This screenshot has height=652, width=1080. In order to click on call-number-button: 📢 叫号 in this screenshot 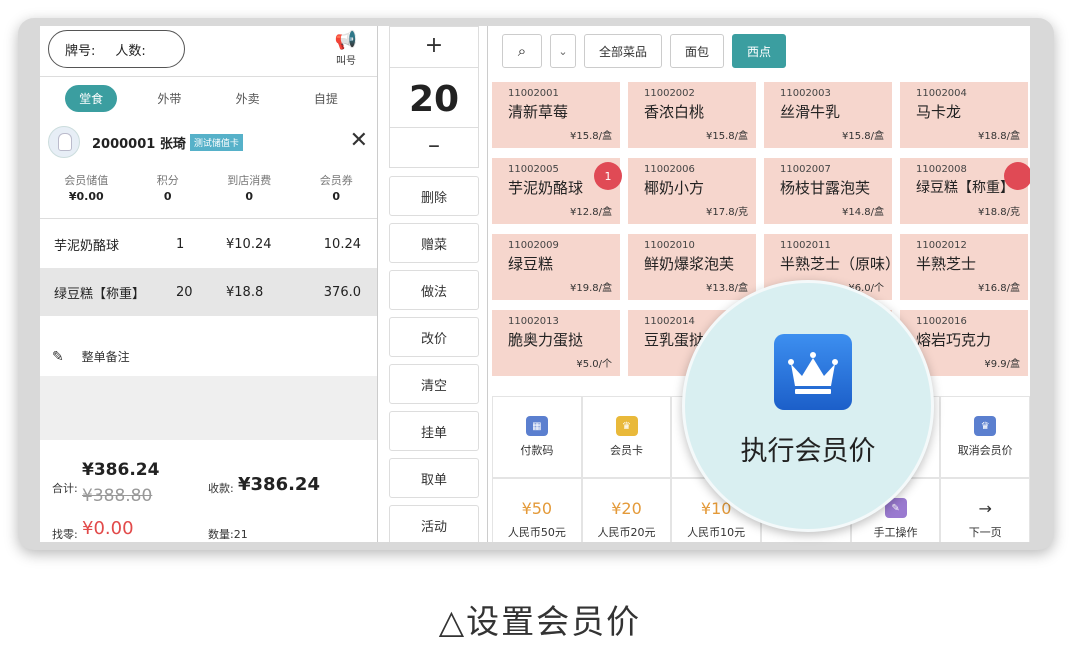, I will do `click(346, 50)`.